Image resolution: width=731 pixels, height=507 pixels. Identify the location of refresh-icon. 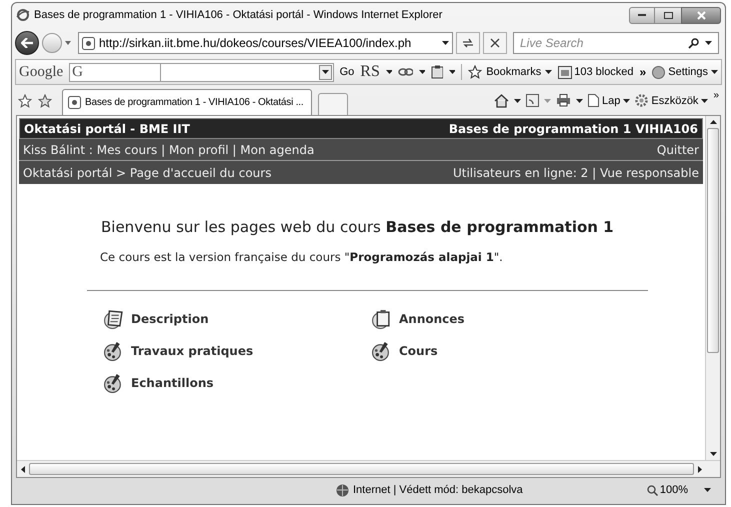
(468, 43).